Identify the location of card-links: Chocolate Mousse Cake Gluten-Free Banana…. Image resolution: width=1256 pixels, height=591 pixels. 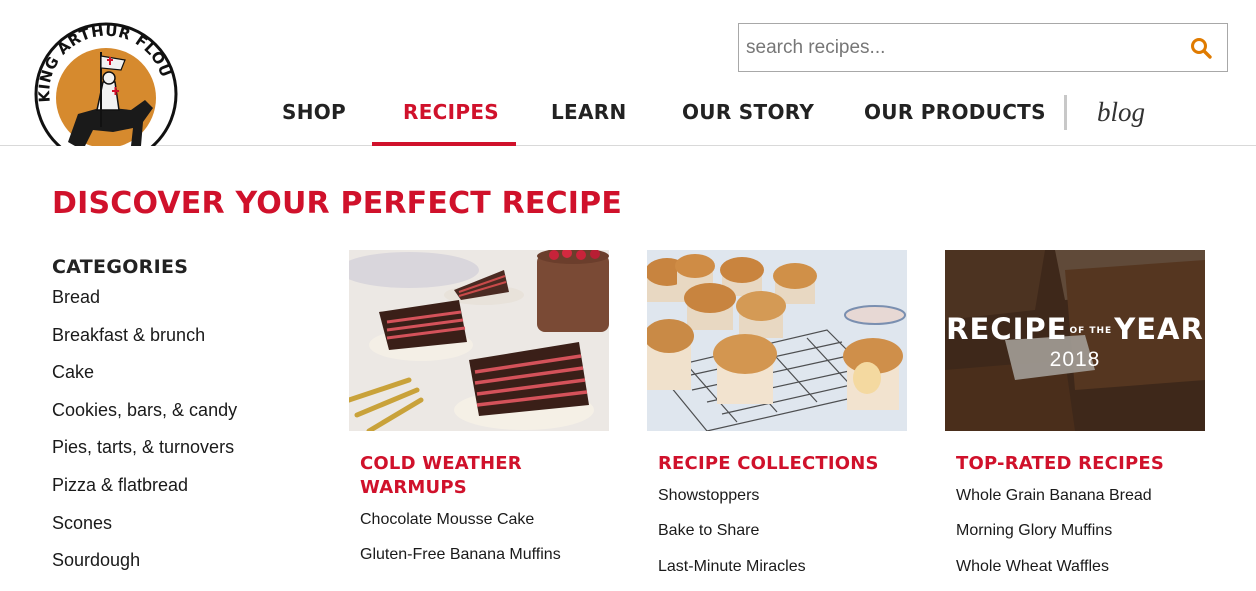
(480, 545).